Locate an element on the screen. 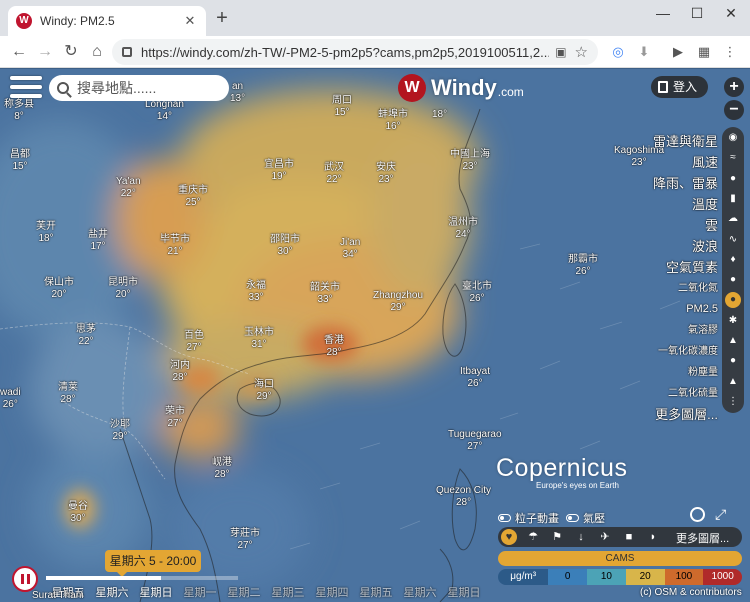 Image resolution: width=750 pixels, height=602 pixels. layer-item: 降雨、雷暴 is located at coordinates (685, 183).